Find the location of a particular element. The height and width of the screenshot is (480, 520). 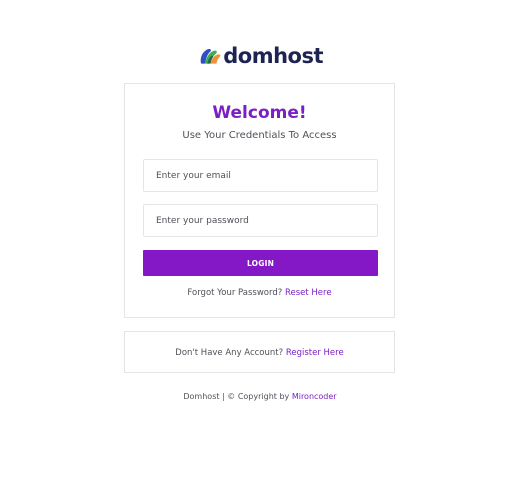

email-input is located at coordinates (260, 175).